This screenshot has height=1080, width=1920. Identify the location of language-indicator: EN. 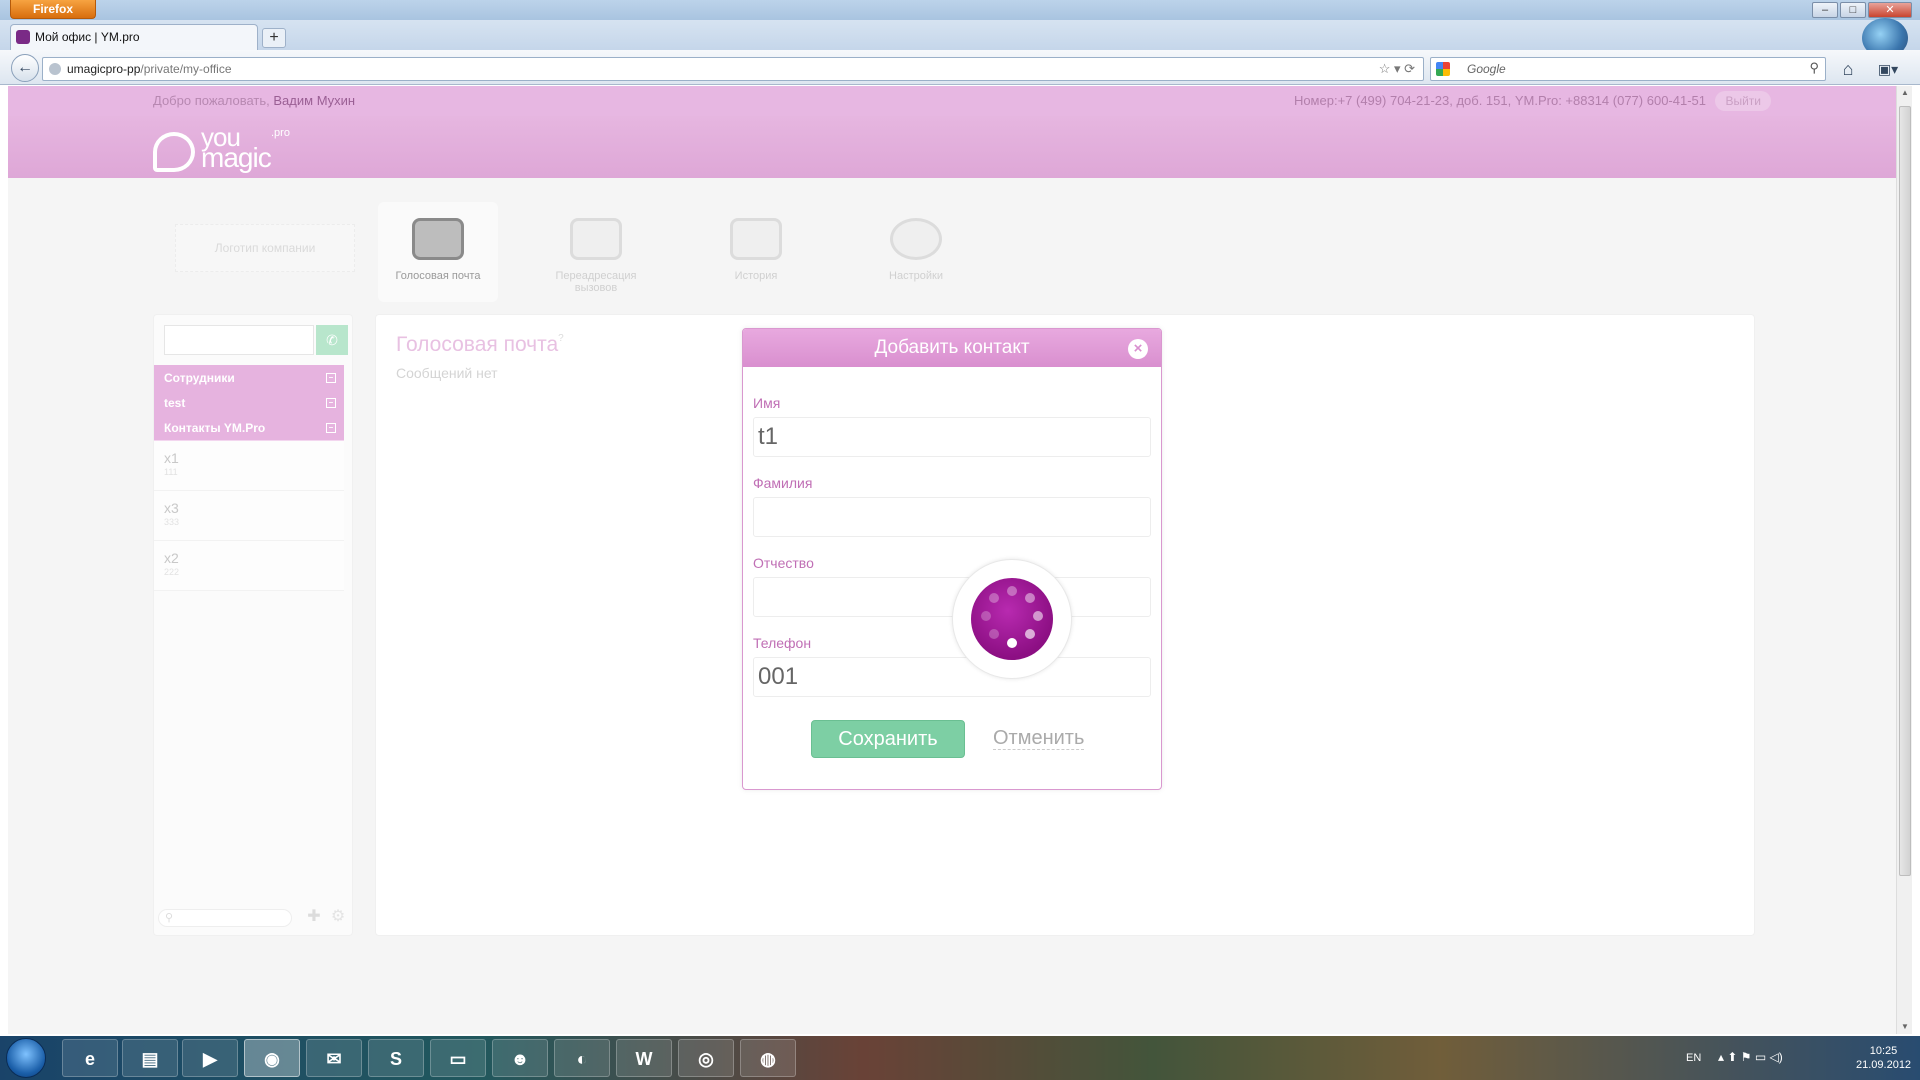
(1693, 1058).